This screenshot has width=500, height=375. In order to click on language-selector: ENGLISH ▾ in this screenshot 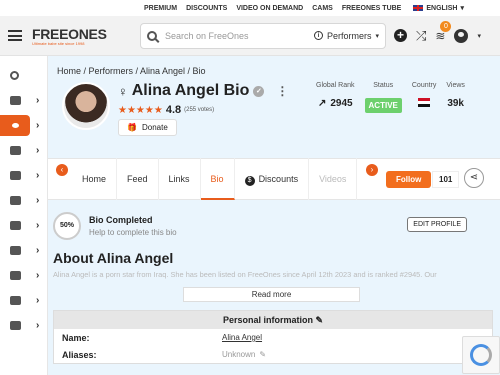, I will do `click(438, 8)`.